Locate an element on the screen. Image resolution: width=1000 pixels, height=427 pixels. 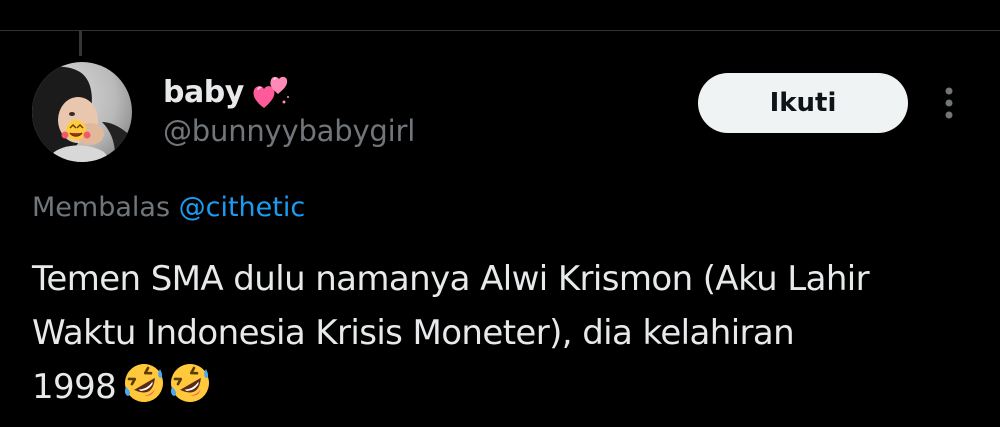
avatar is located at coordinates (82, 112).